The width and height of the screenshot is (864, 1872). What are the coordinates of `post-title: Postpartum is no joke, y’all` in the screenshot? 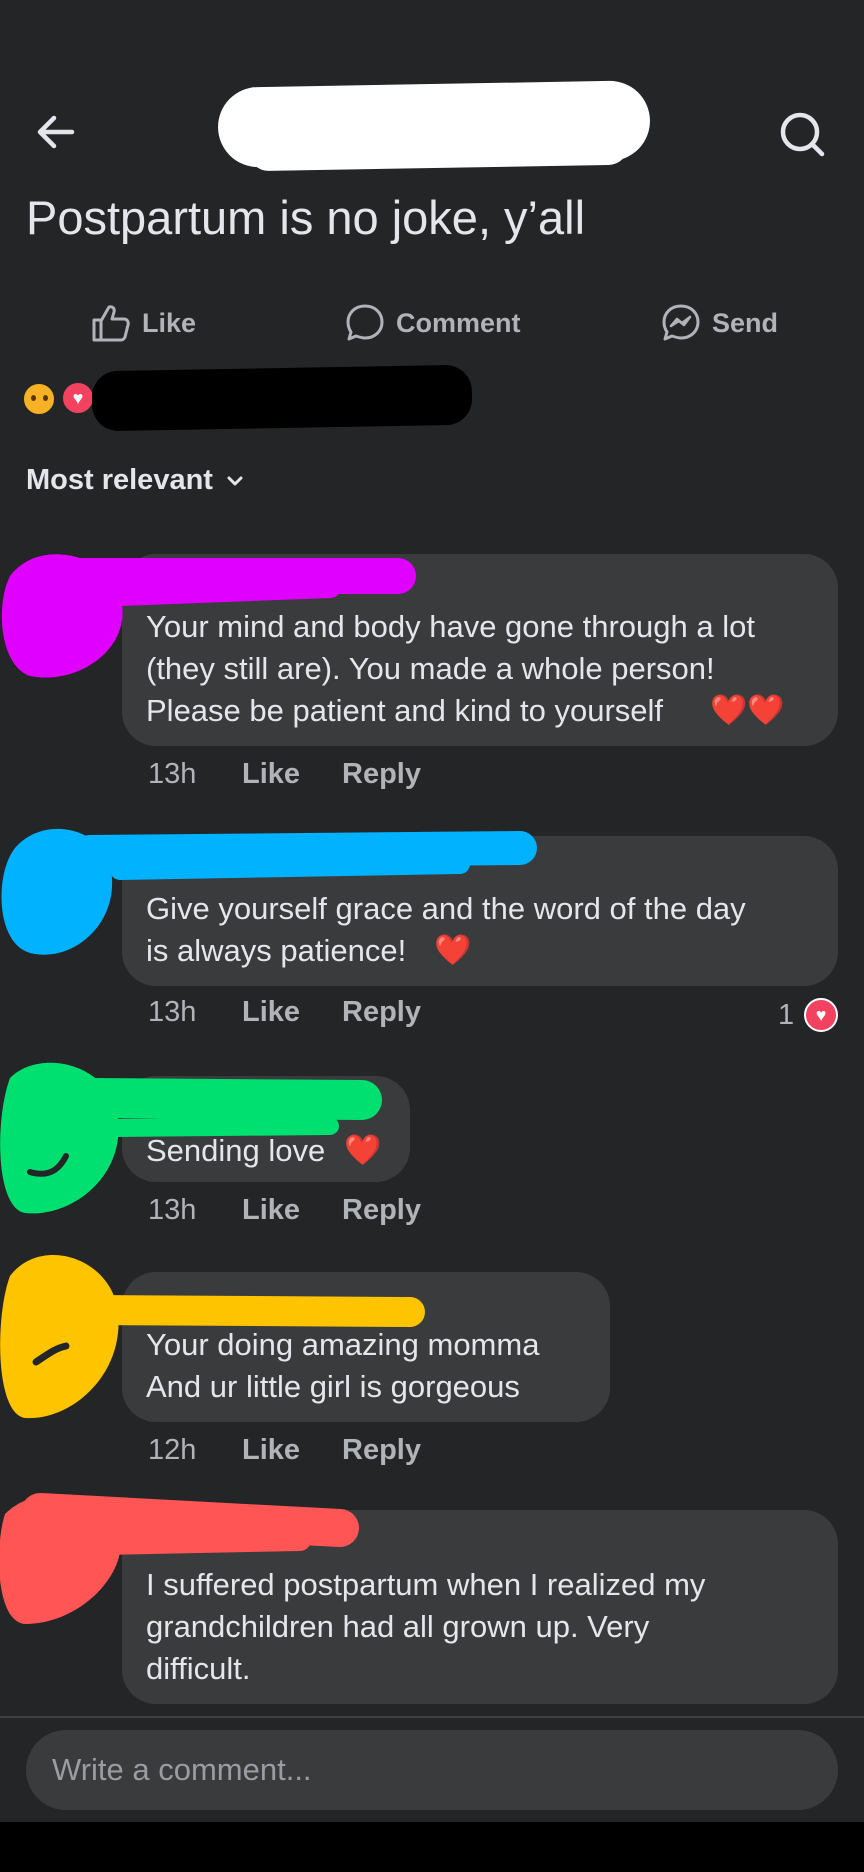 It's located at (306, 217).